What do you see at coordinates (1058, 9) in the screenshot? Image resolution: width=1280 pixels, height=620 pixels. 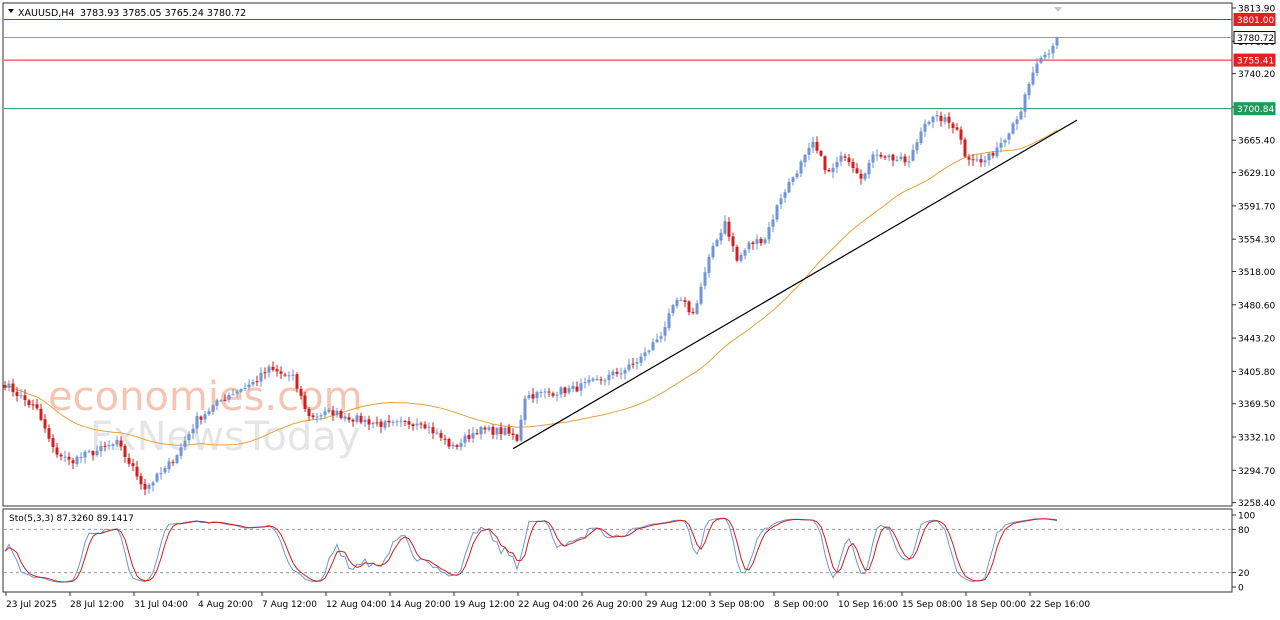 I see `shift-marker-icon` at bounding box center [1058, 9].